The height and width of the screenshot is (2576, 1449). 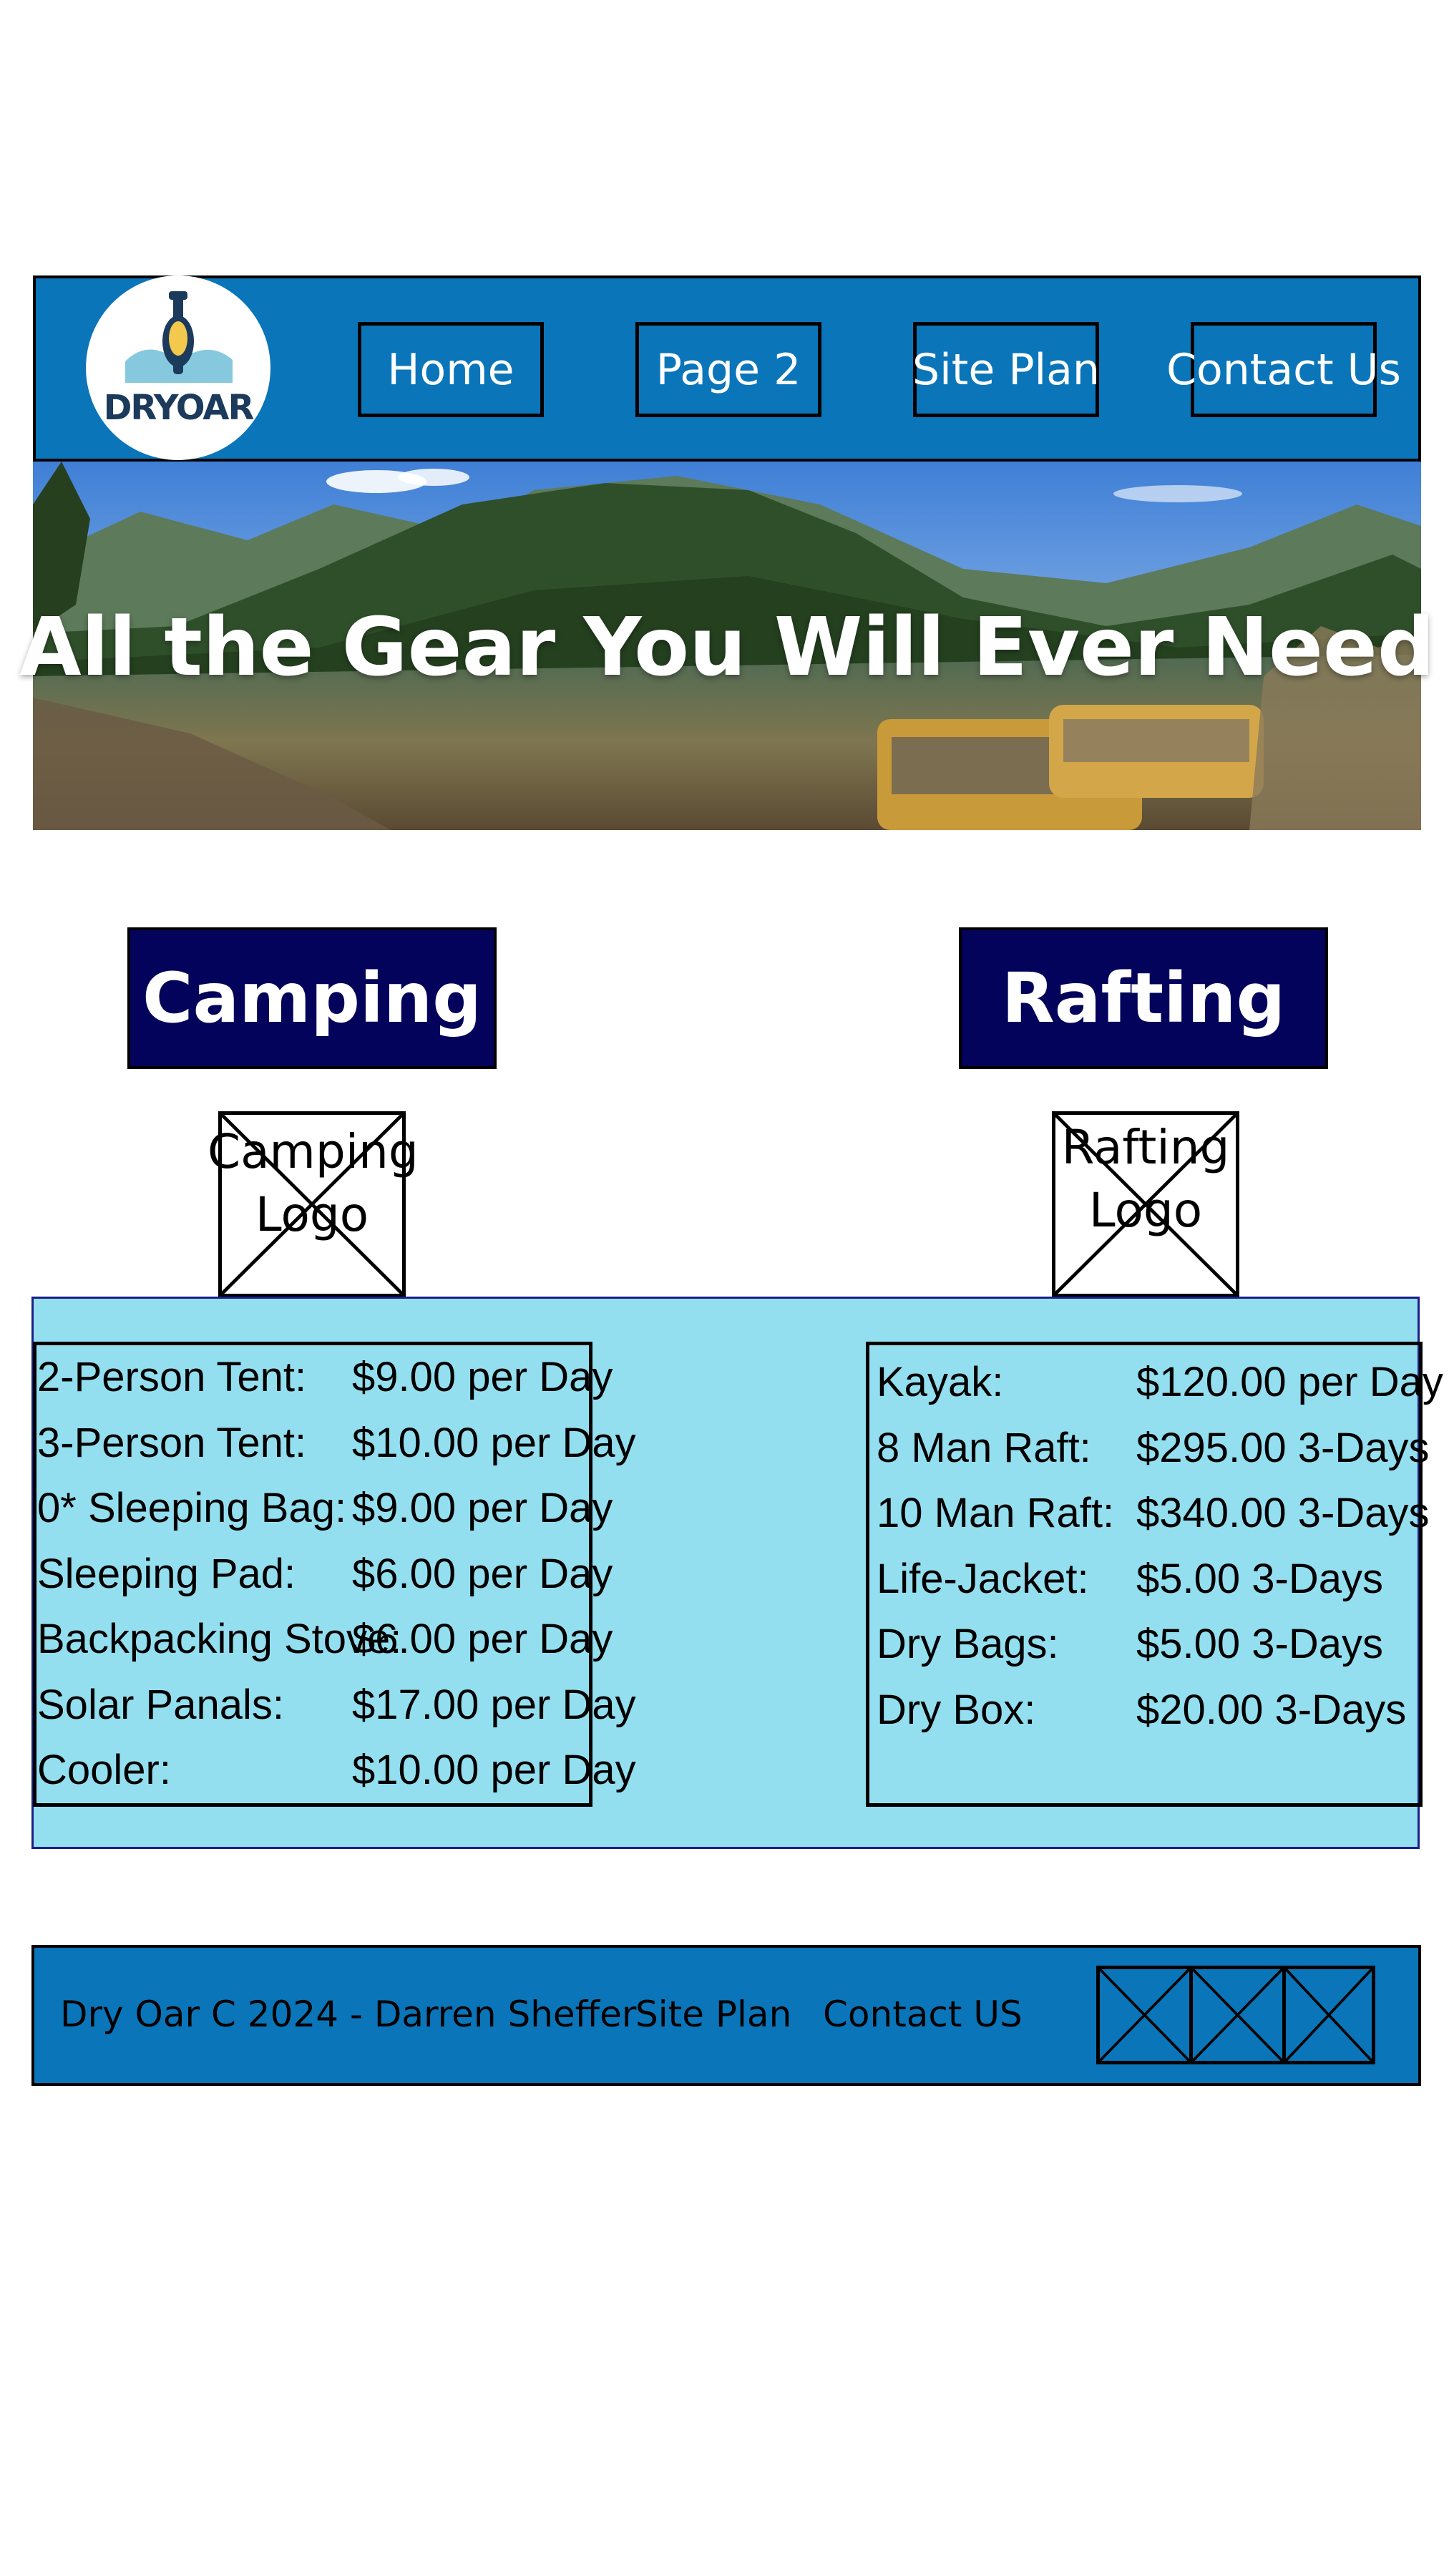 I want to click on camping-item-name: Solar Panals:, so click(x=160, y=1704).